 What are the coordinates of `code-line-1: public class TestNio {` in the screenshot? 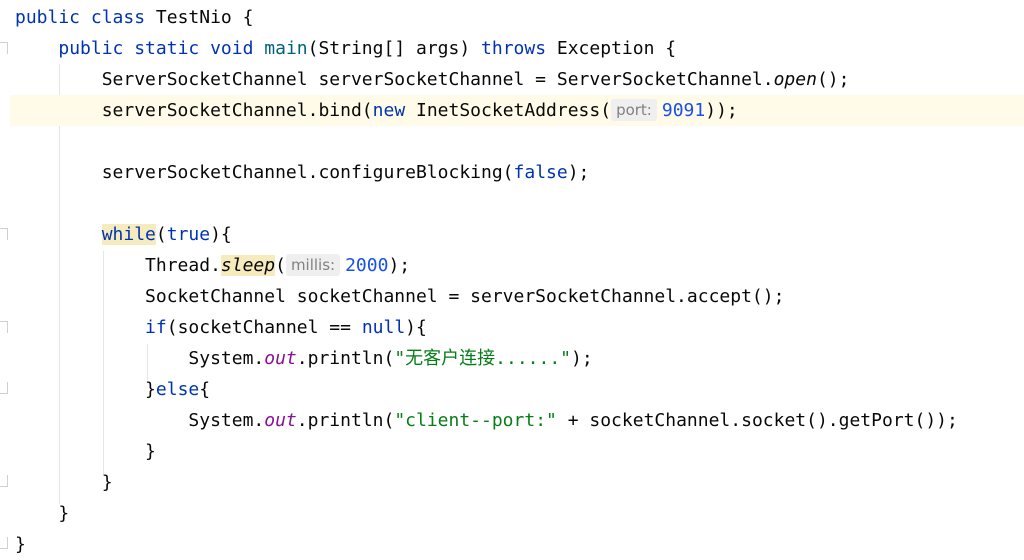 It's located at (134, 17).